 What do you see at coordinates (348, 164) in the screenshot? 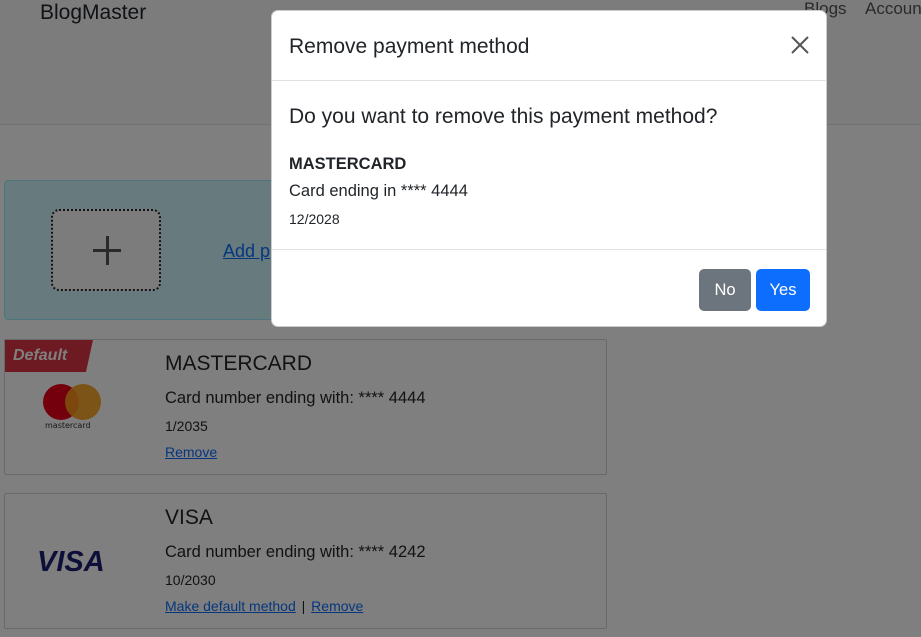
I see `modal-card-brand: MASTERCARD` at bounding box center [348, 164].